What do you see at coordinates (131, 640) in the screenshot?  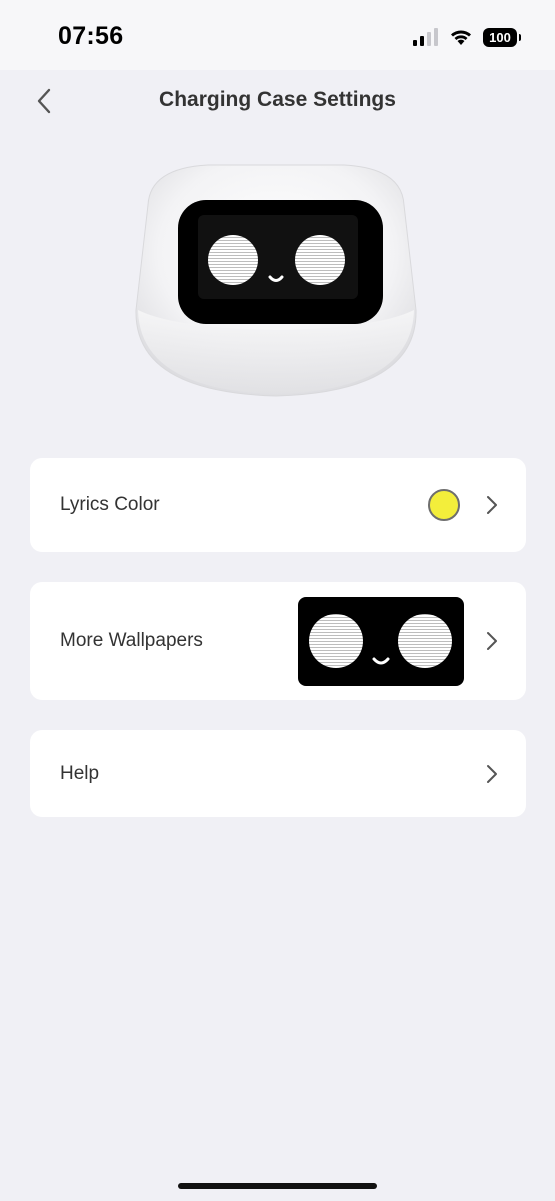 I see `more-wallpapers-label: More Wallpapers` at bounding box center [131, 640].